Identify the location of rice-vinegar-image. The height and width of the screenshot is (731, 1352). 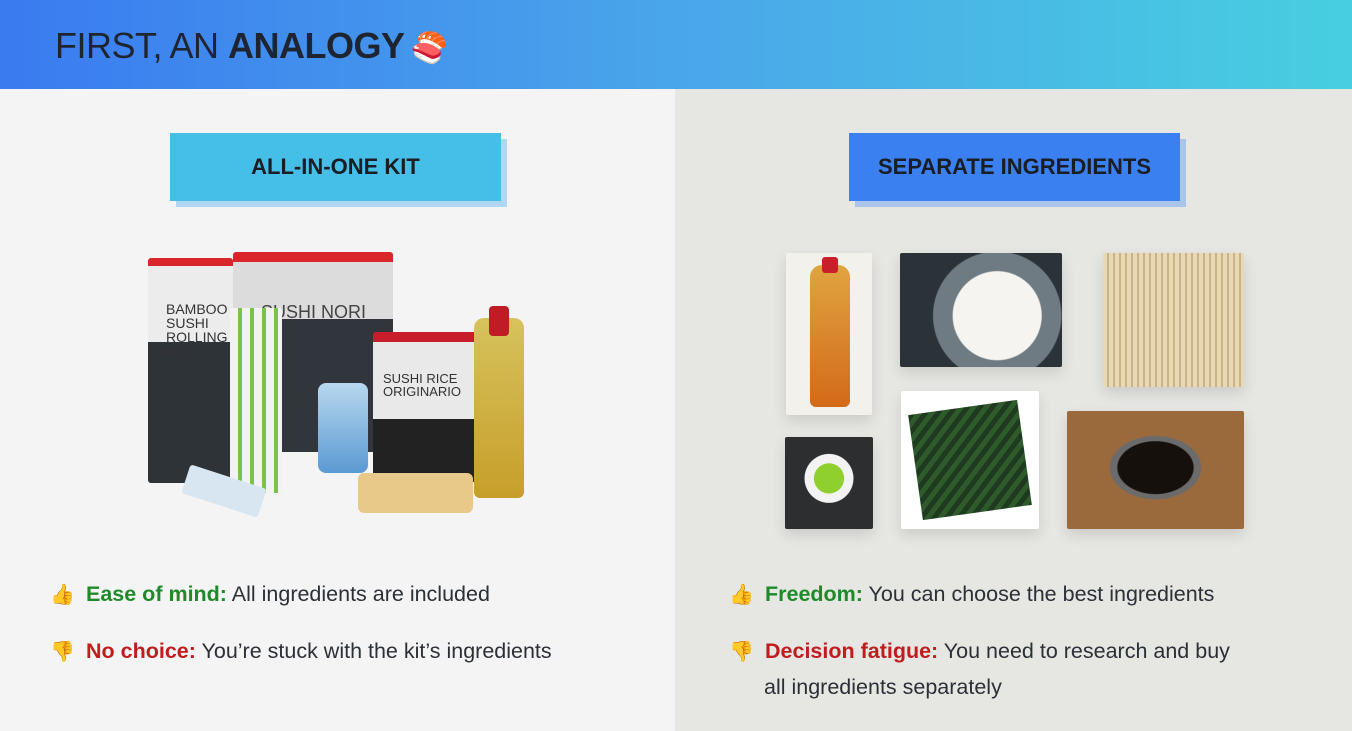
(829, 334).